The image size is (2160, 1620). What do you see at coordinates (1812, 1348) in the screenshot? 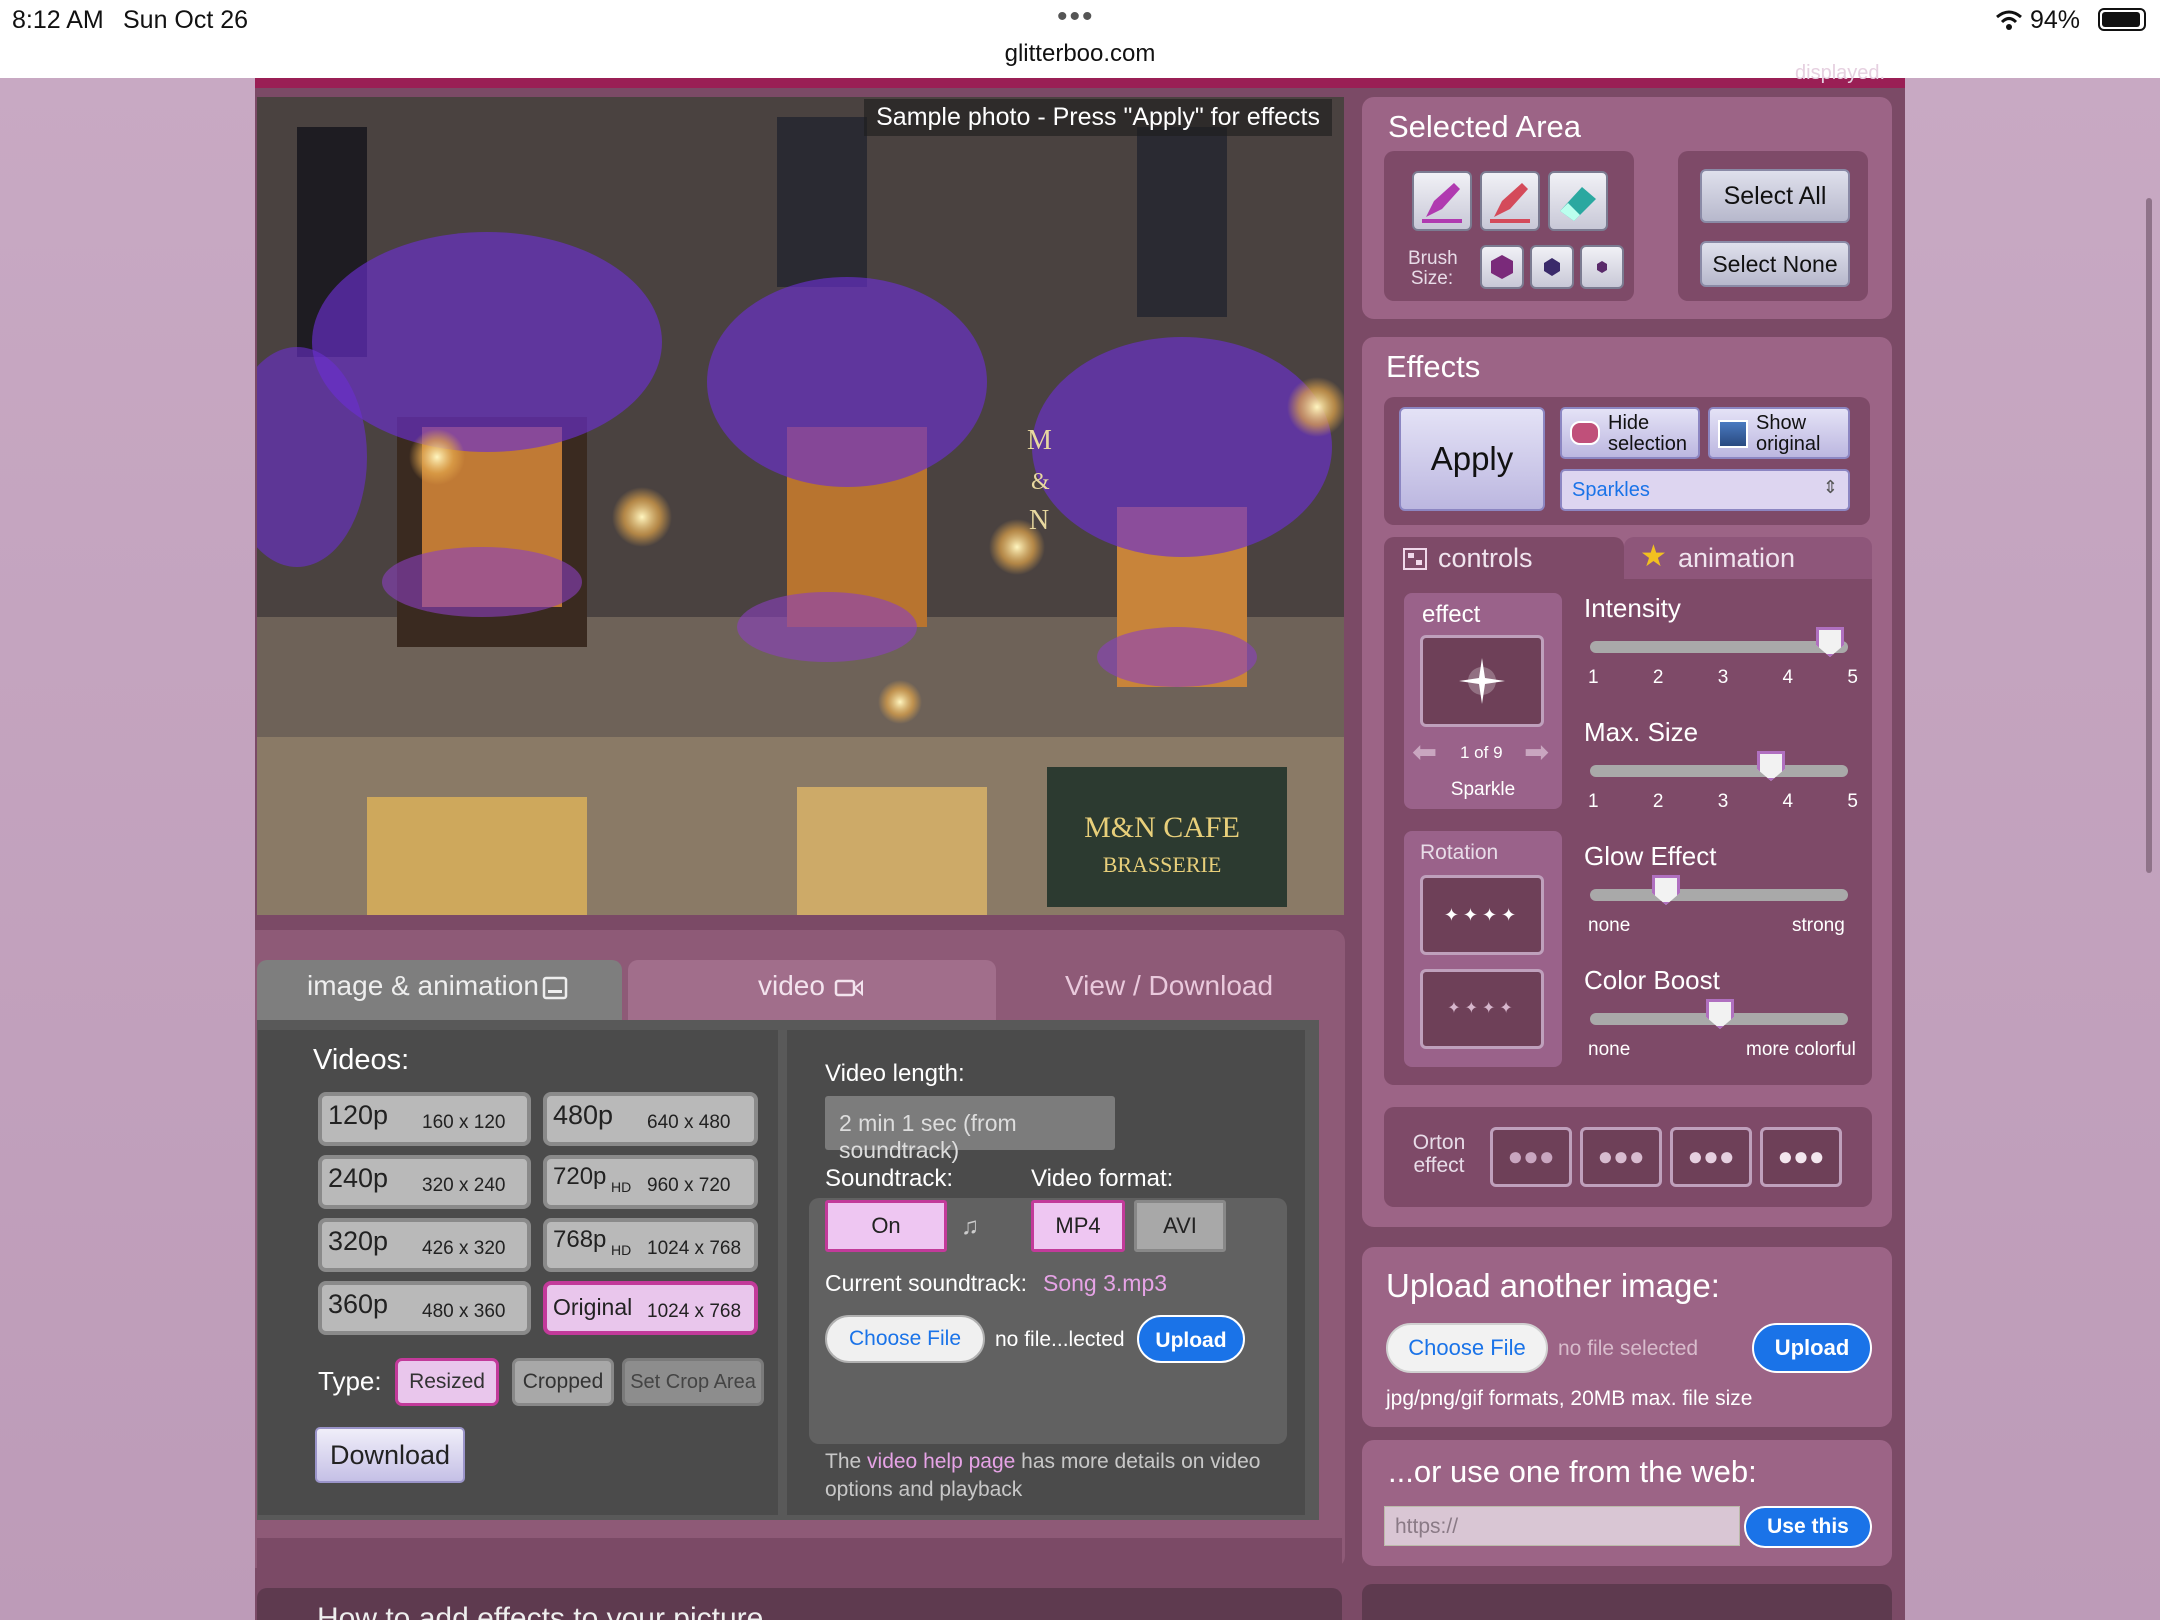
I see `upload-button: Upload` at bounding box center [1812, 1348].